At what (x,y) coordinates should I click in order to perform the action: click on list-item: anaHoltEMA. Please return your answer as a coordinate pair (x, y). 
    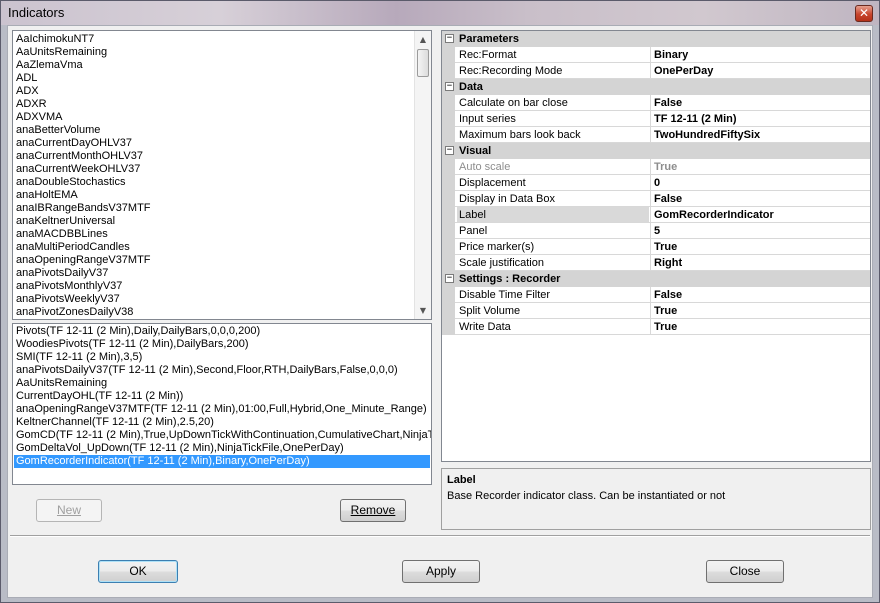
    Looking at the image, I should click on (214, 195).